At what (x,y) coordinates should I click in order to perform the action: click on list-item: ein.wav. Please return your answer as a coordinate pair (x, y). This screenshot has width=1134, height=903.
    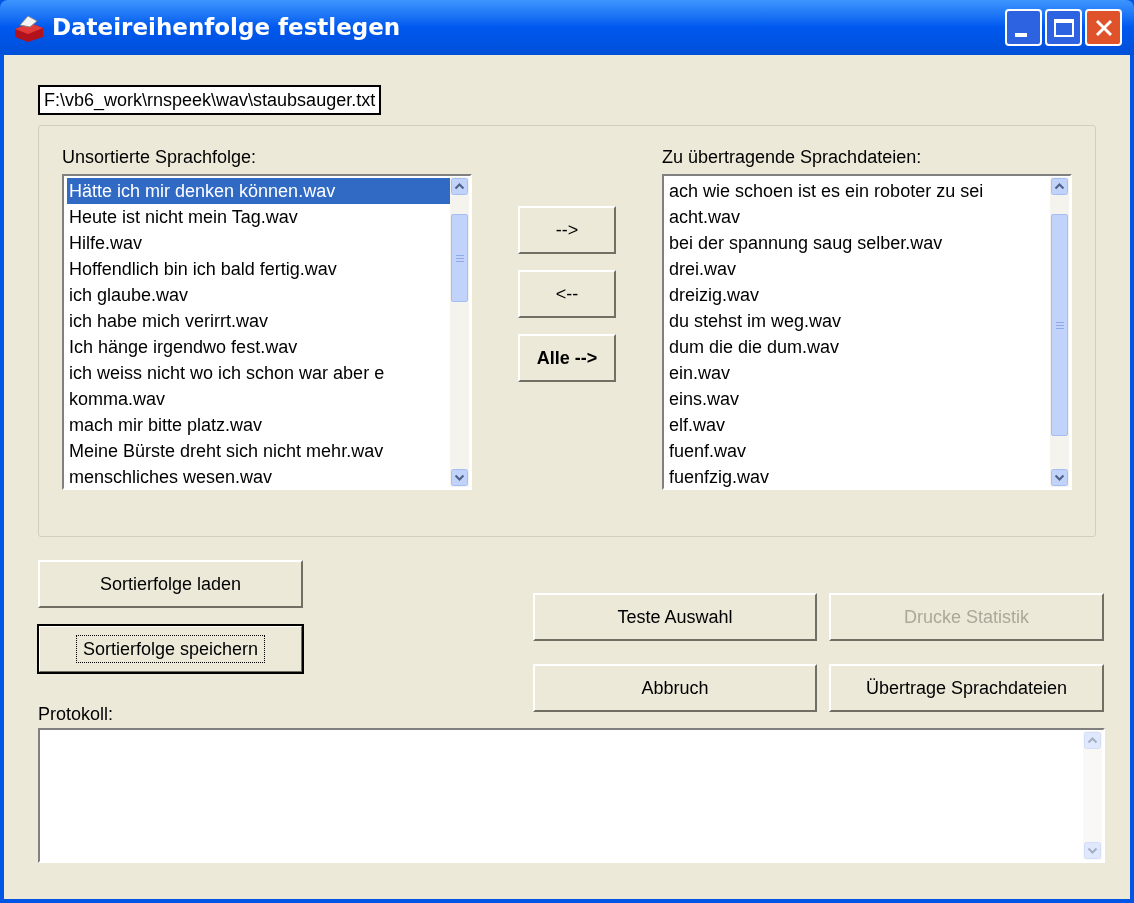
    Looking at the image, I should click on (858, 373).